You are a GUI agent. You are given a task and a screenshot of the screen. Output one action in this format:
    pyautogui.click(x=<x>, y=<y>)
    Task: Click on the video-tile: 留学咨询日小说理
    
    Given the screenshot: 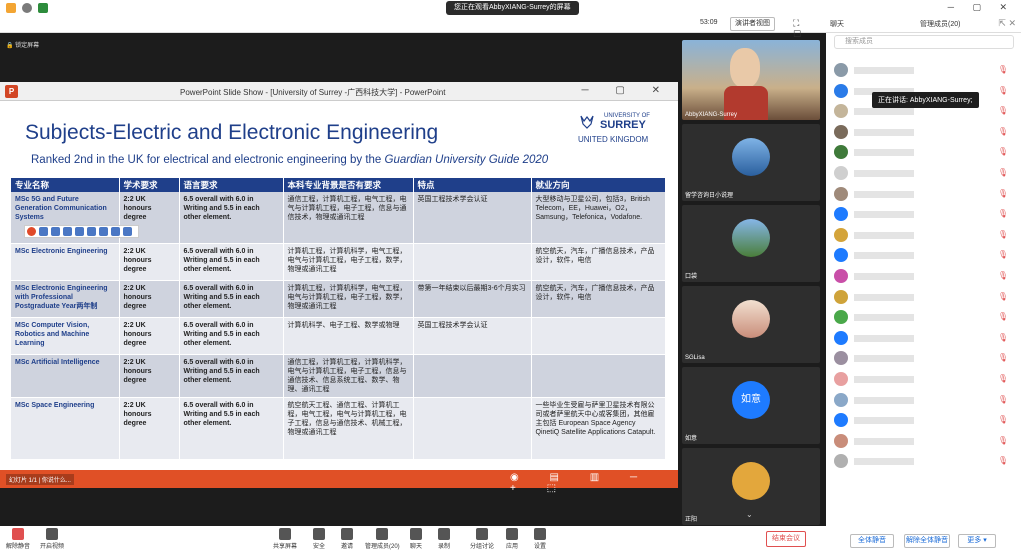 What is the action you would take?
    pyautogui.click(x=751, y=162)
    